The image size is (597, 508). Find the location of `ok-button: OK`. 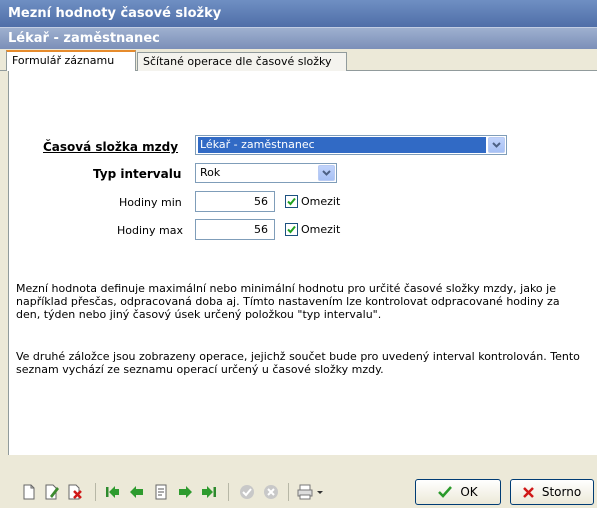

ok-button: OK is located at coordinates (458, 492).